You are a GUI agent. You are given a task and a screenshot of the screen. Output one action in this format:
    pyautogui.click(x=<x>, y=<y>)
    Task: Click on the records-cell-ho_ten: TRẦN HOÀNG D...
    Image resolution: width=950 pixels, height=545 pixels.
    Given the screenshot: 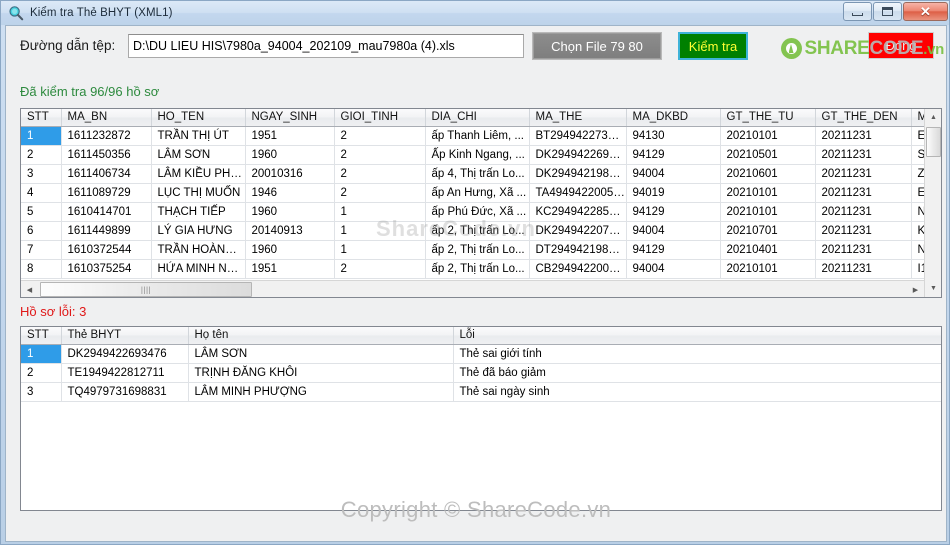 What is the action you would take?
    pyautogui.click(x=198, y=250)
    